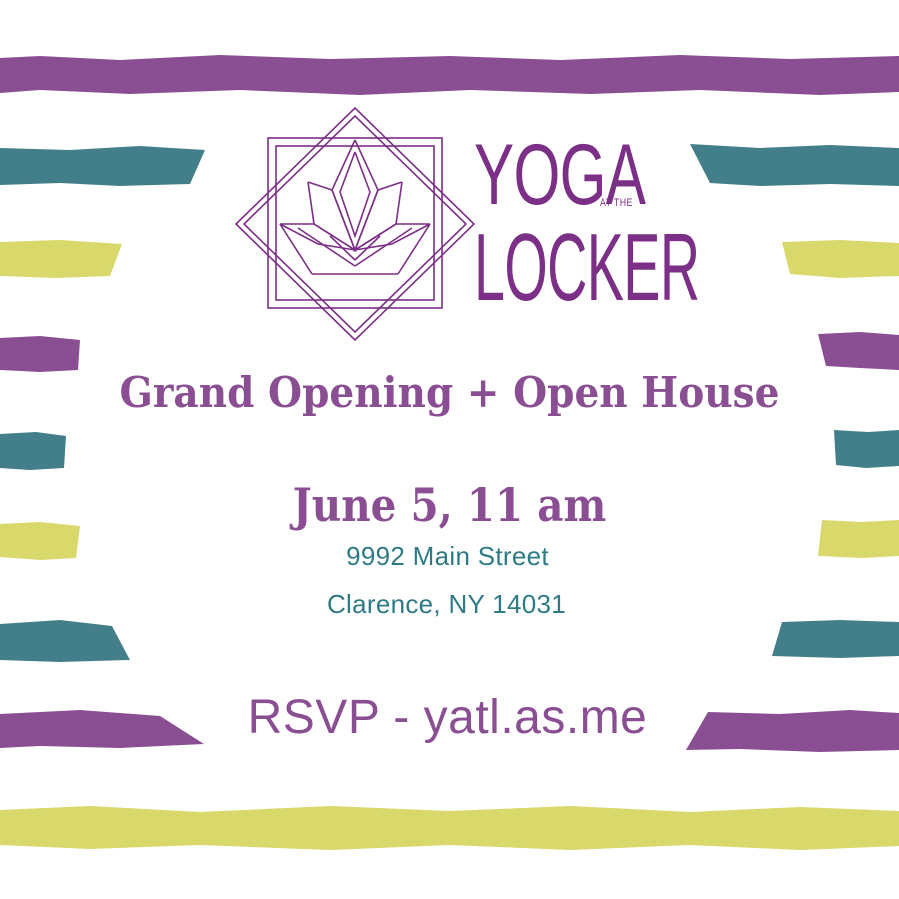 The height and width of the screenshot is (899, 899). I want to click on brand-locker: LOCKER, so click(587, 267).